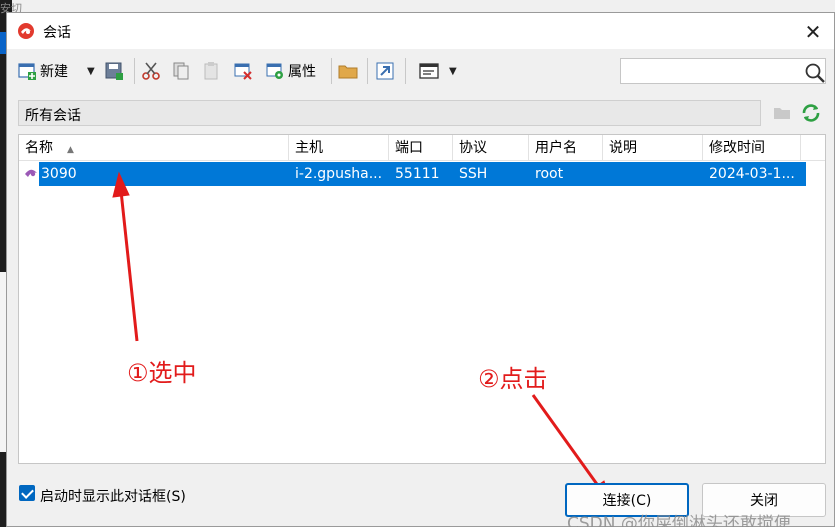 The height and width of the screenshot is (527, 835). I want to click on annotation-arrow-select, so click(129, 266).